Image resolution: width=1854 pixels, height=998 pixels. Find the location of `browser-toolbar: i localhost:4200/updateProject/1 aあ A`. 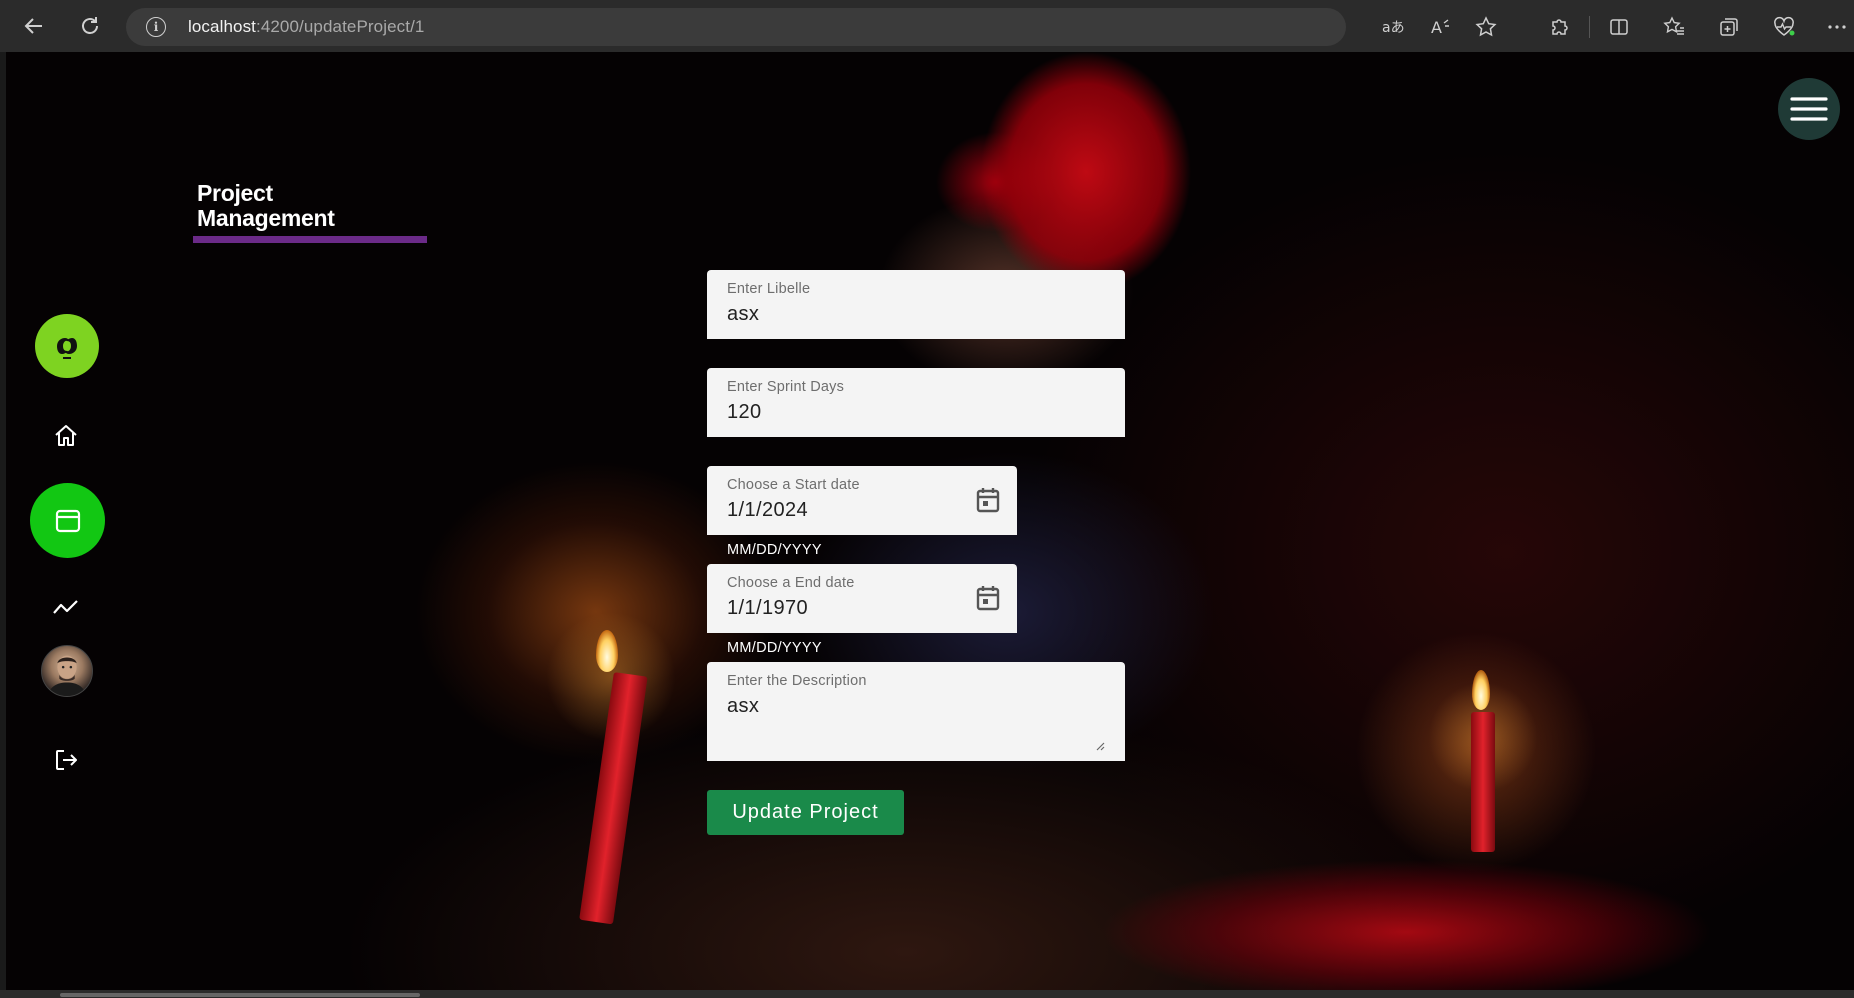

browser-toolbar: i localhost:4200/updateProject/1 aあ A is located at coordinates (927, 26).